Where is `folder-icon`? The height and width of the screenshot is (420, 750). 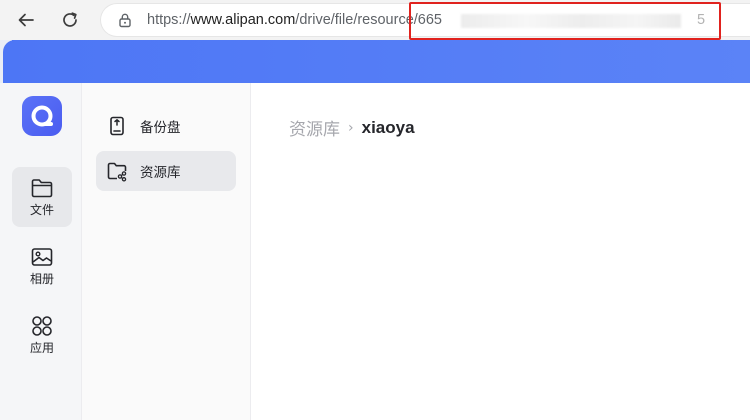 folder-icon is located at coordinates (42, 188).